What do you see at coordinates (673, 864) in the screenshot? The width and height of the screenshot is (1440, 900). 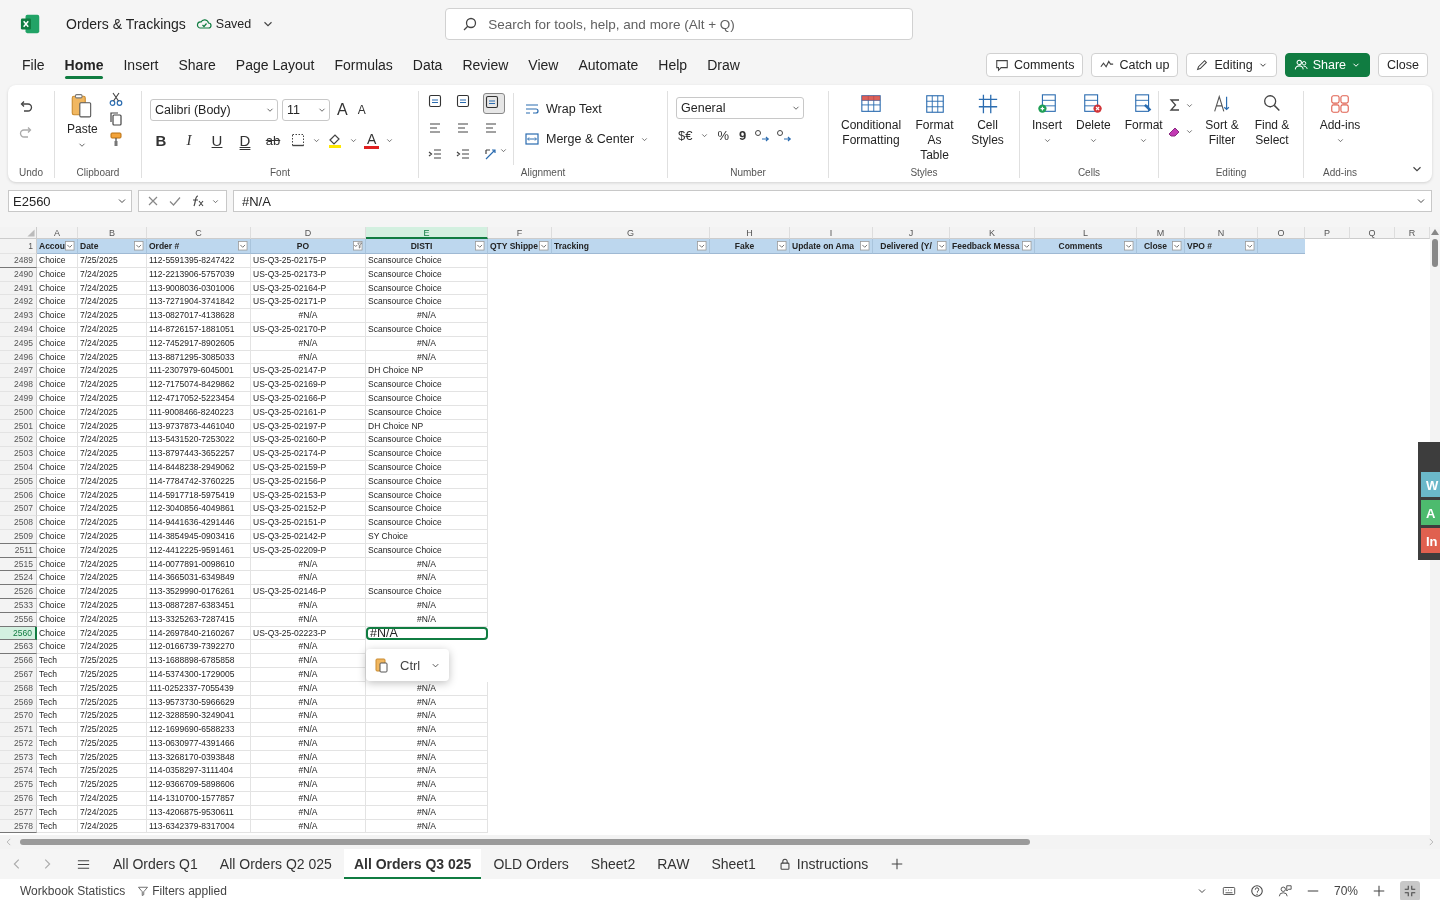 I see `sheet-tab: RAW` at bounding box center [673, 864].